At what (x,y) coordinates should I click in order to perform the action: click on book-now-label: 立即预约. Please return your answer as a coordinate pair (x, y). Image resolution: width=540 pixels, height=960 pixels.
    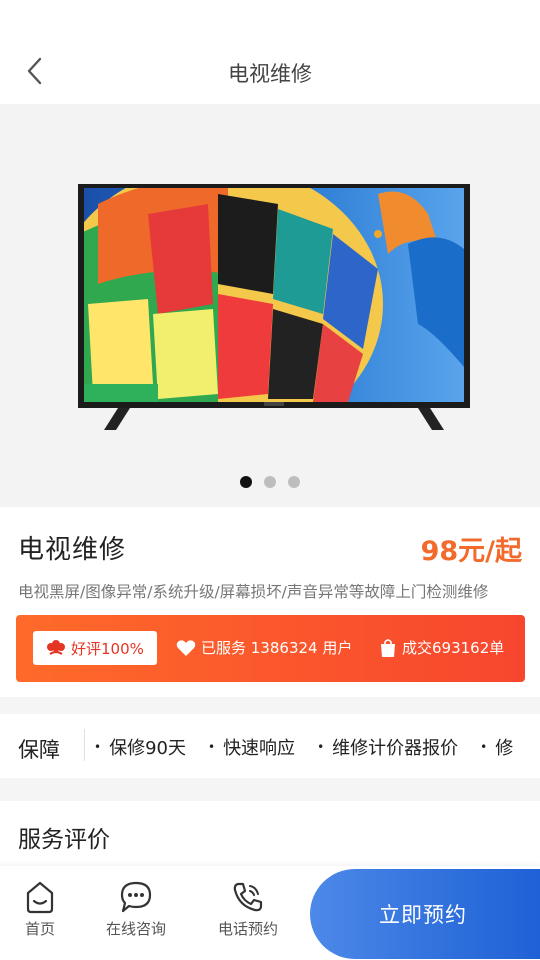
    Looking at the image, I should click on (423, 915).